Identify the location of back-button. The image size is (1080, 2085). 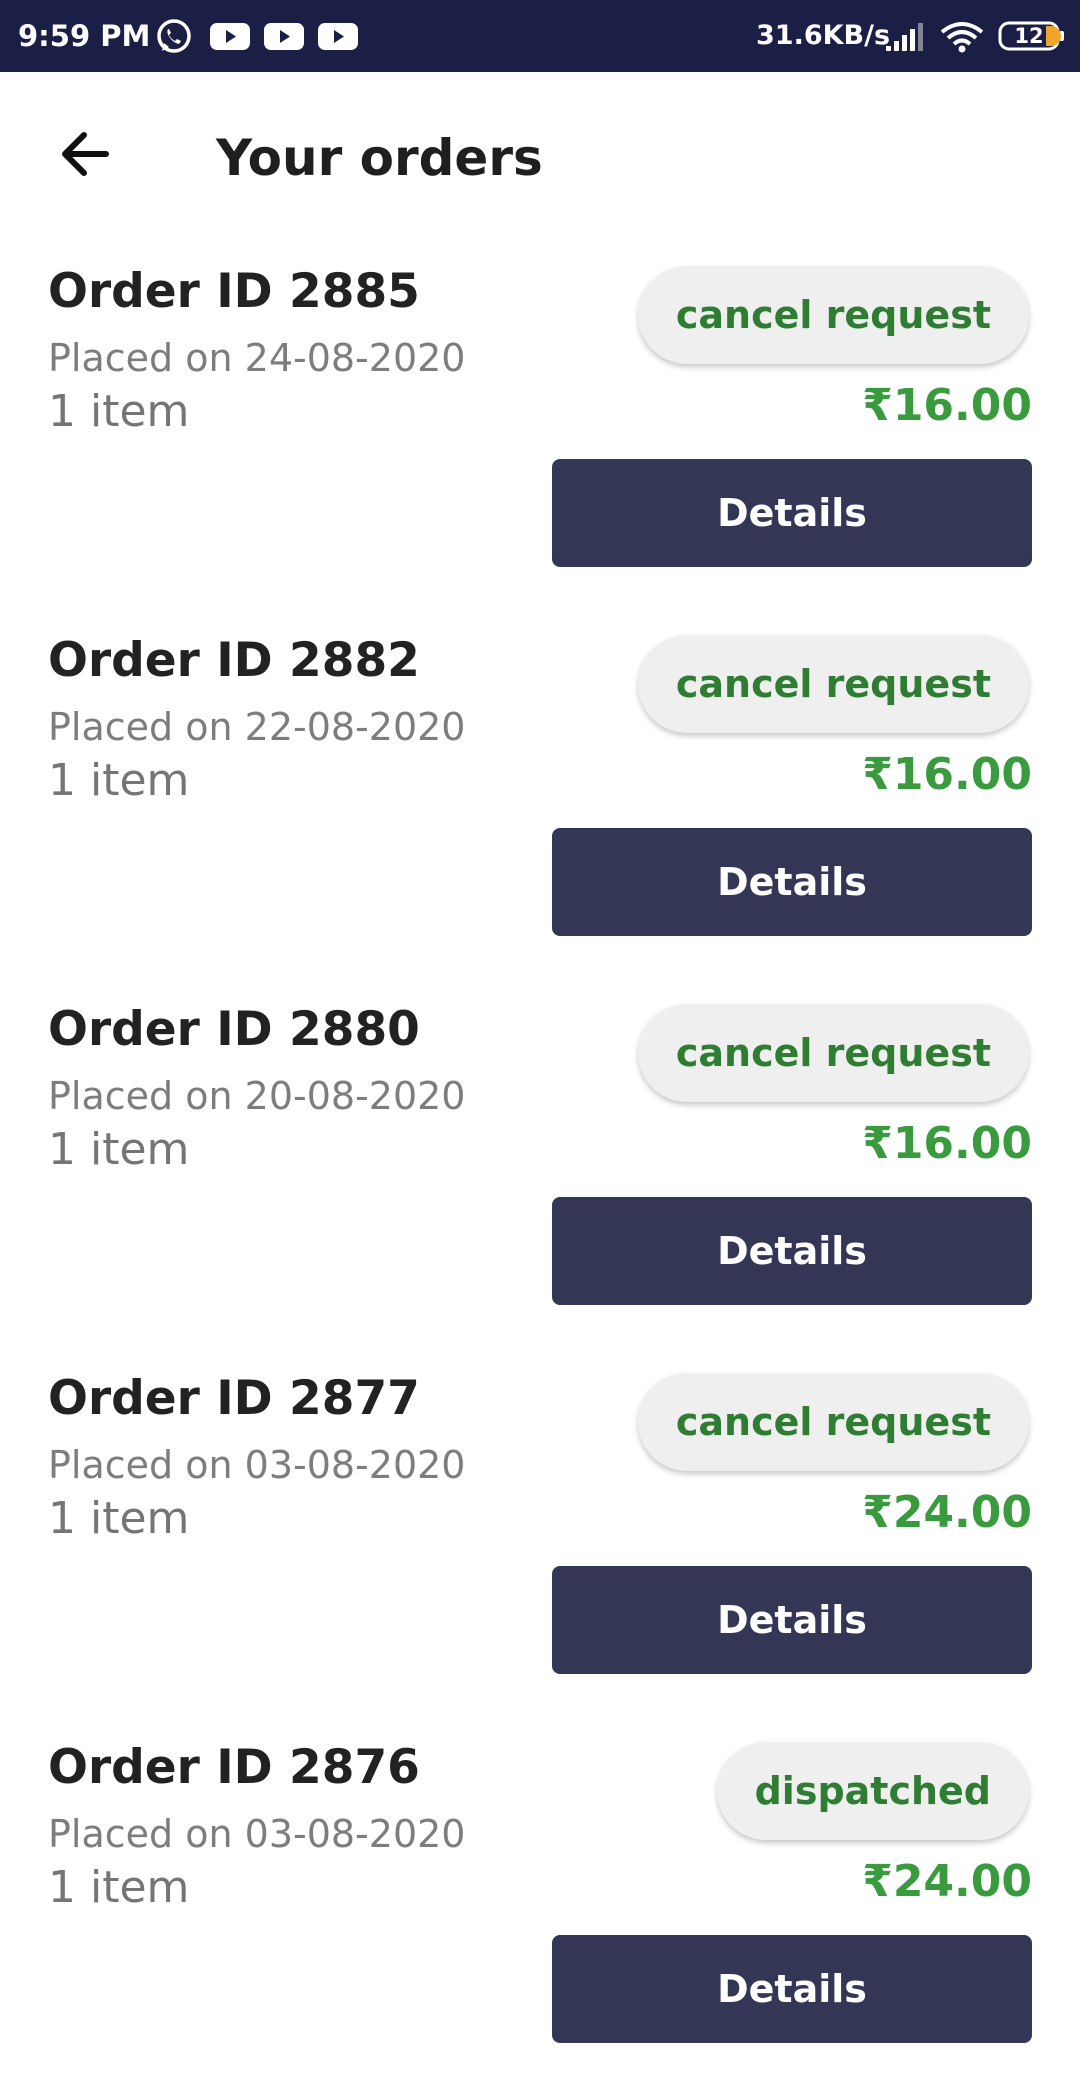
(84, 156).